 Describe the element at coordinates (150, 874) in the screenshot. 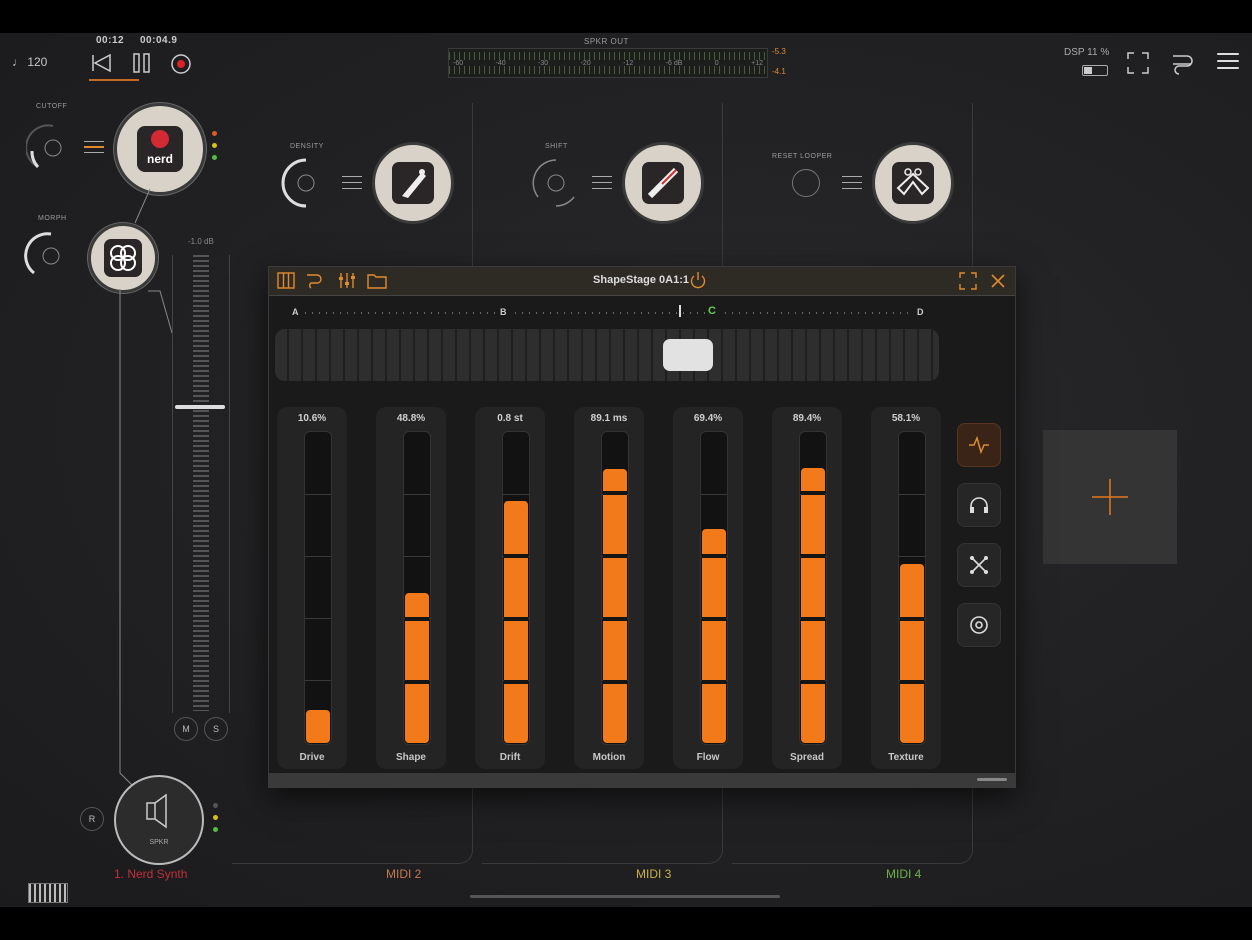

I see `track-1-name: 1. Nerd Synth` at that location.